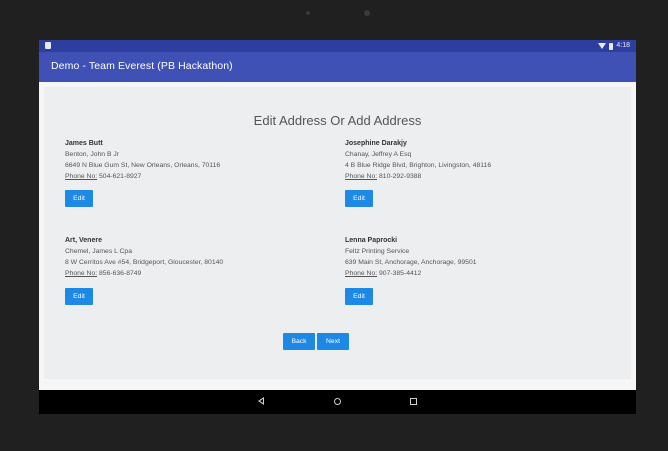  I want to click on sensor-dot, so click(308, 13).